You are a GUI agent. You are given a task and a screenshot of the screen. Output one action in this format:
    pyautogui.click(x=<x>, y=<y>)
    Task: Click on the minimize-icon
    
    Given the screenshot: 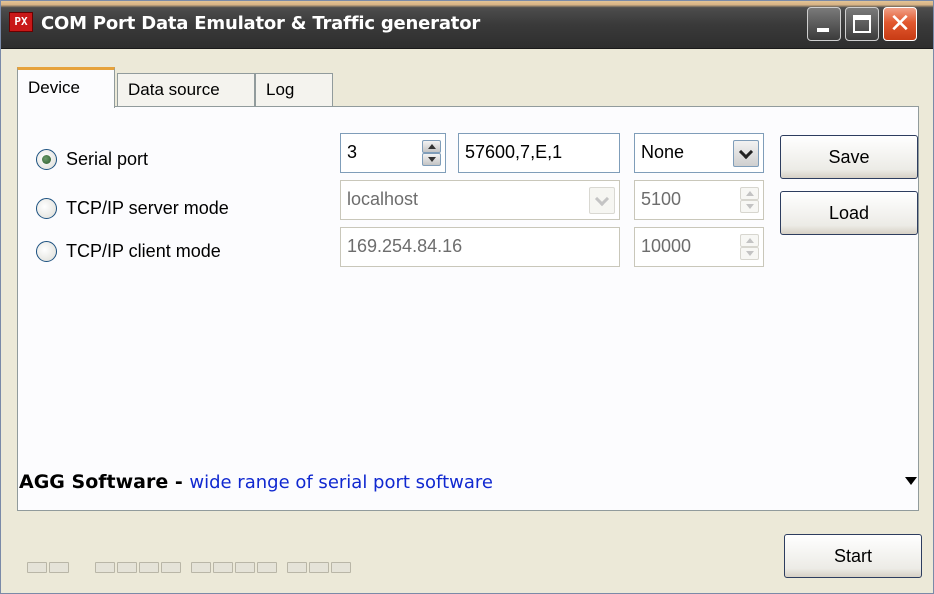 What is the action you would take?
    pyautogui.click(x=823, y=30)
    